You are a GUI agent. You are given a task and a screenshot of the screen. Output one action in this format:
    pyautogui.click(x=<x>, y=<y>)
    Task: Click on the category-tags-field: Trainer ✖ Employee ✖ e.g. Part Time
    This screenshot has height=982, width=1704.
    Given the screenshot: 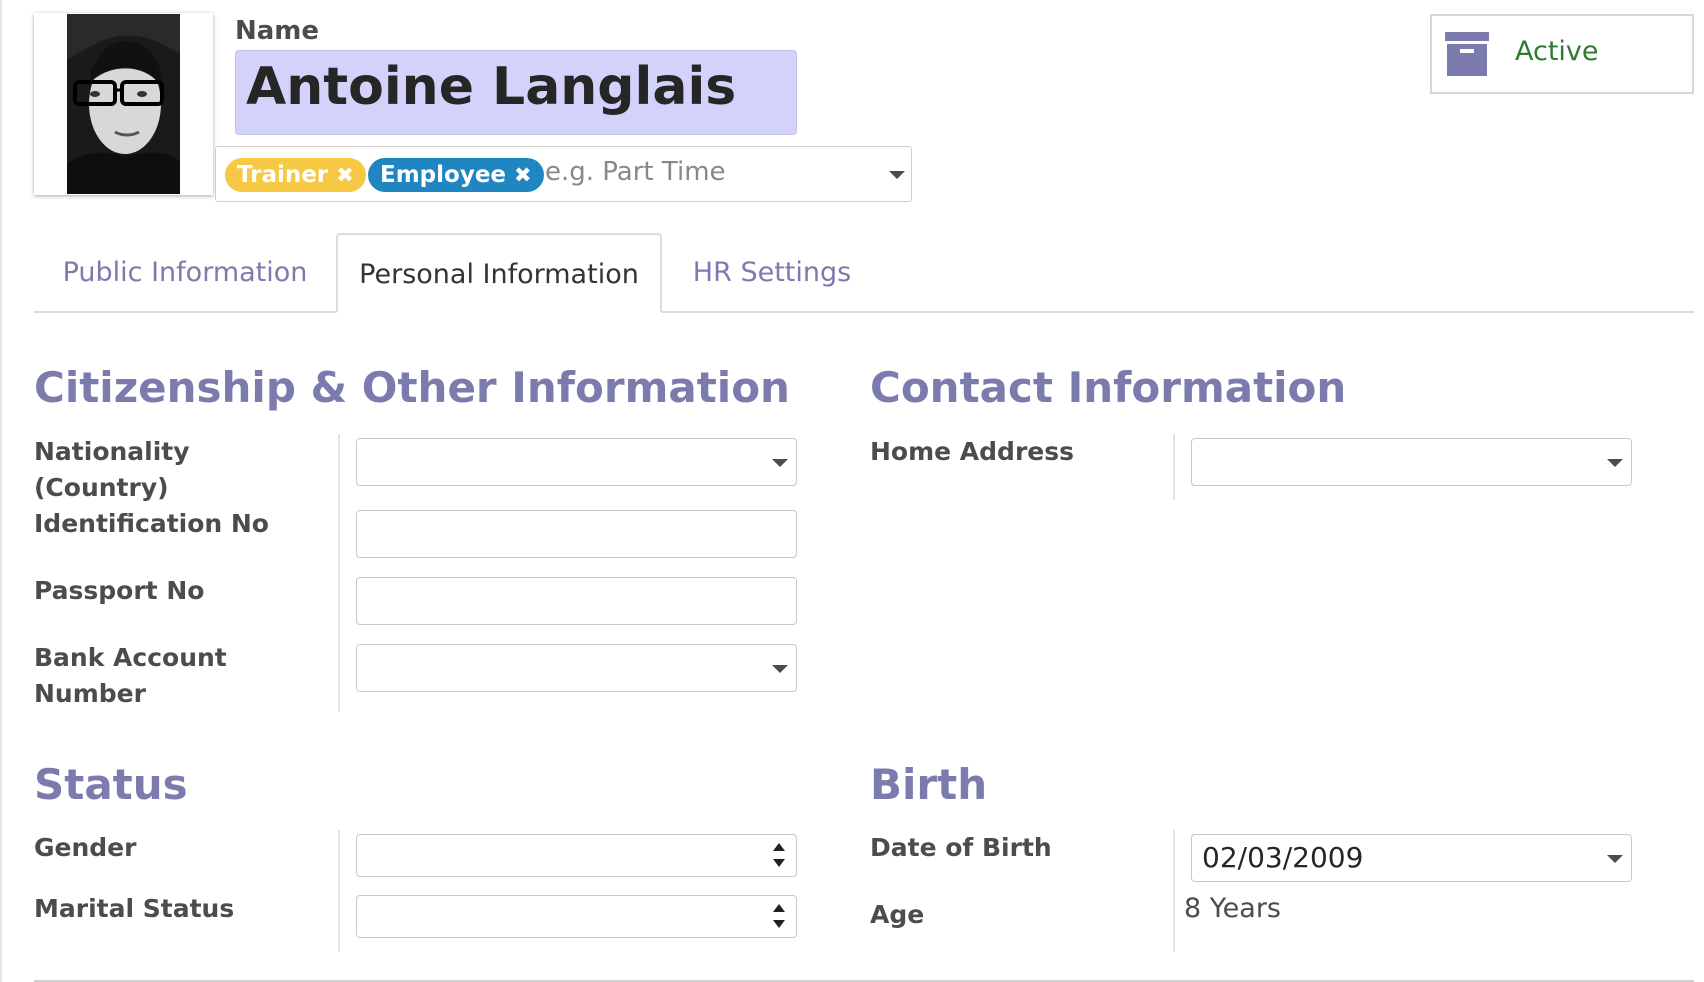 What is the action you would take?
    pyautogui.click(x=563, y=174)
    